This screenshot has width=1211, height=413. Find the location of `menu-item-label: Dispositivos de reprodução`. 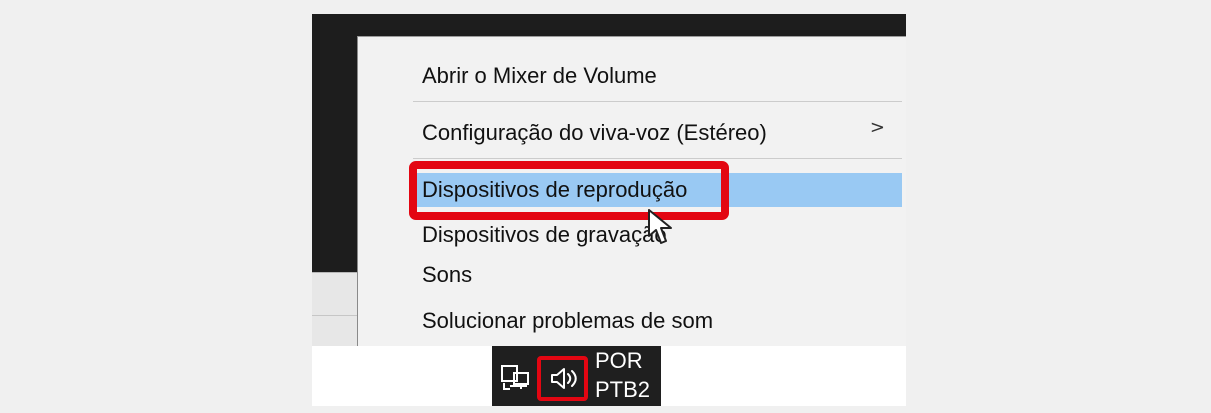

menu-item-label: Dispositivos de reprodução is located at coordinates (555, 189).